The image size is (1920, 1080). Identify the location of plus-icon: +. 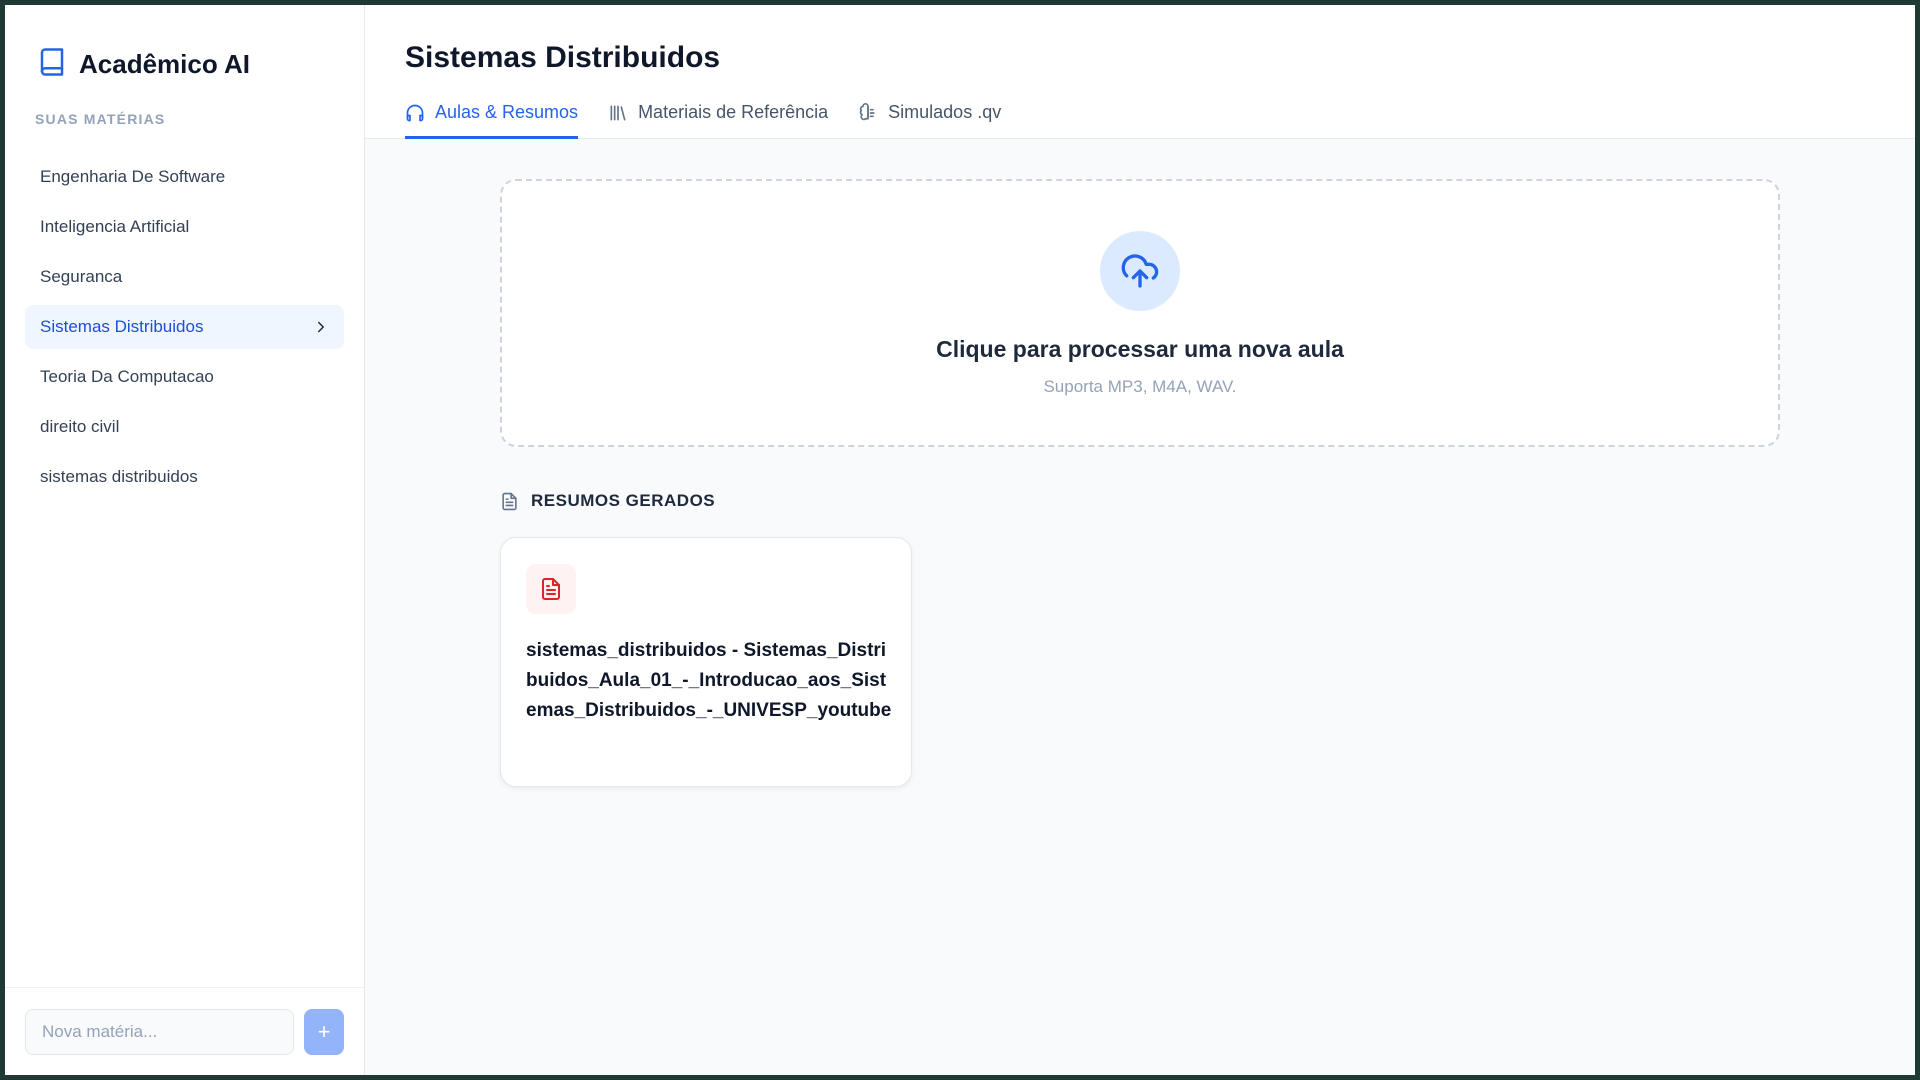
(324, 1031).